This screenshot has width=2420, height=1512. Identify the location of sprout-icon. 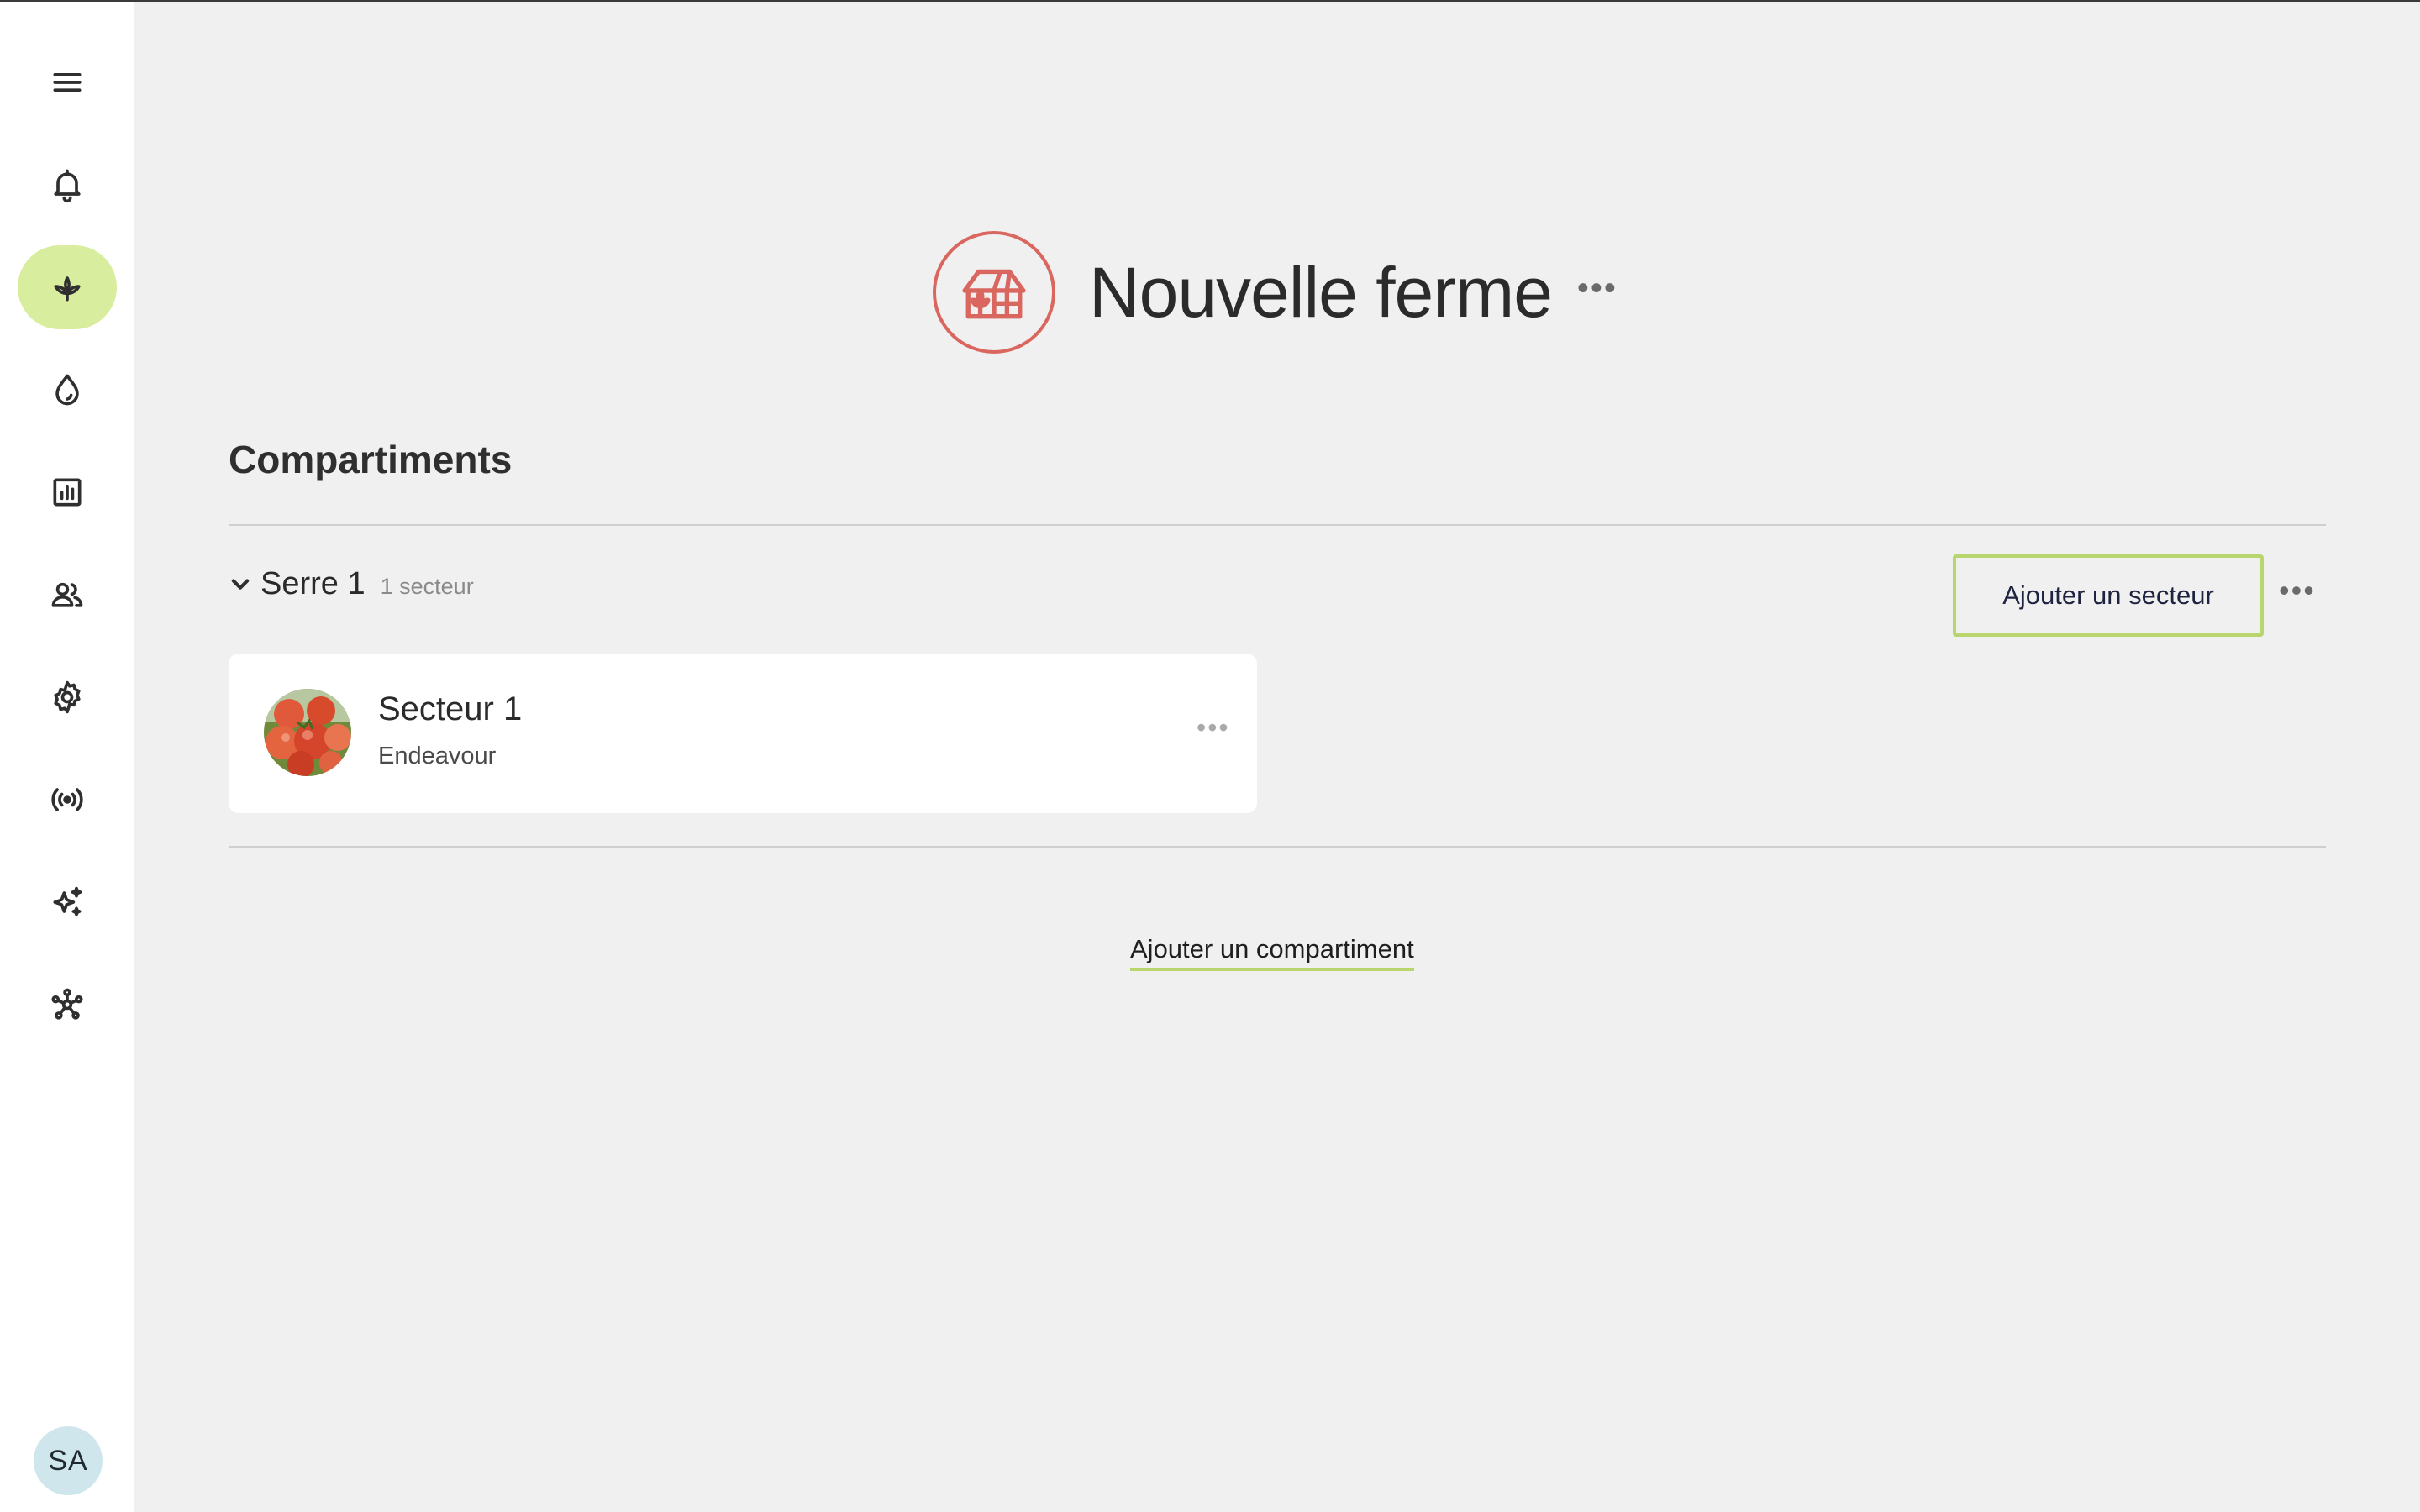
(67, 289).